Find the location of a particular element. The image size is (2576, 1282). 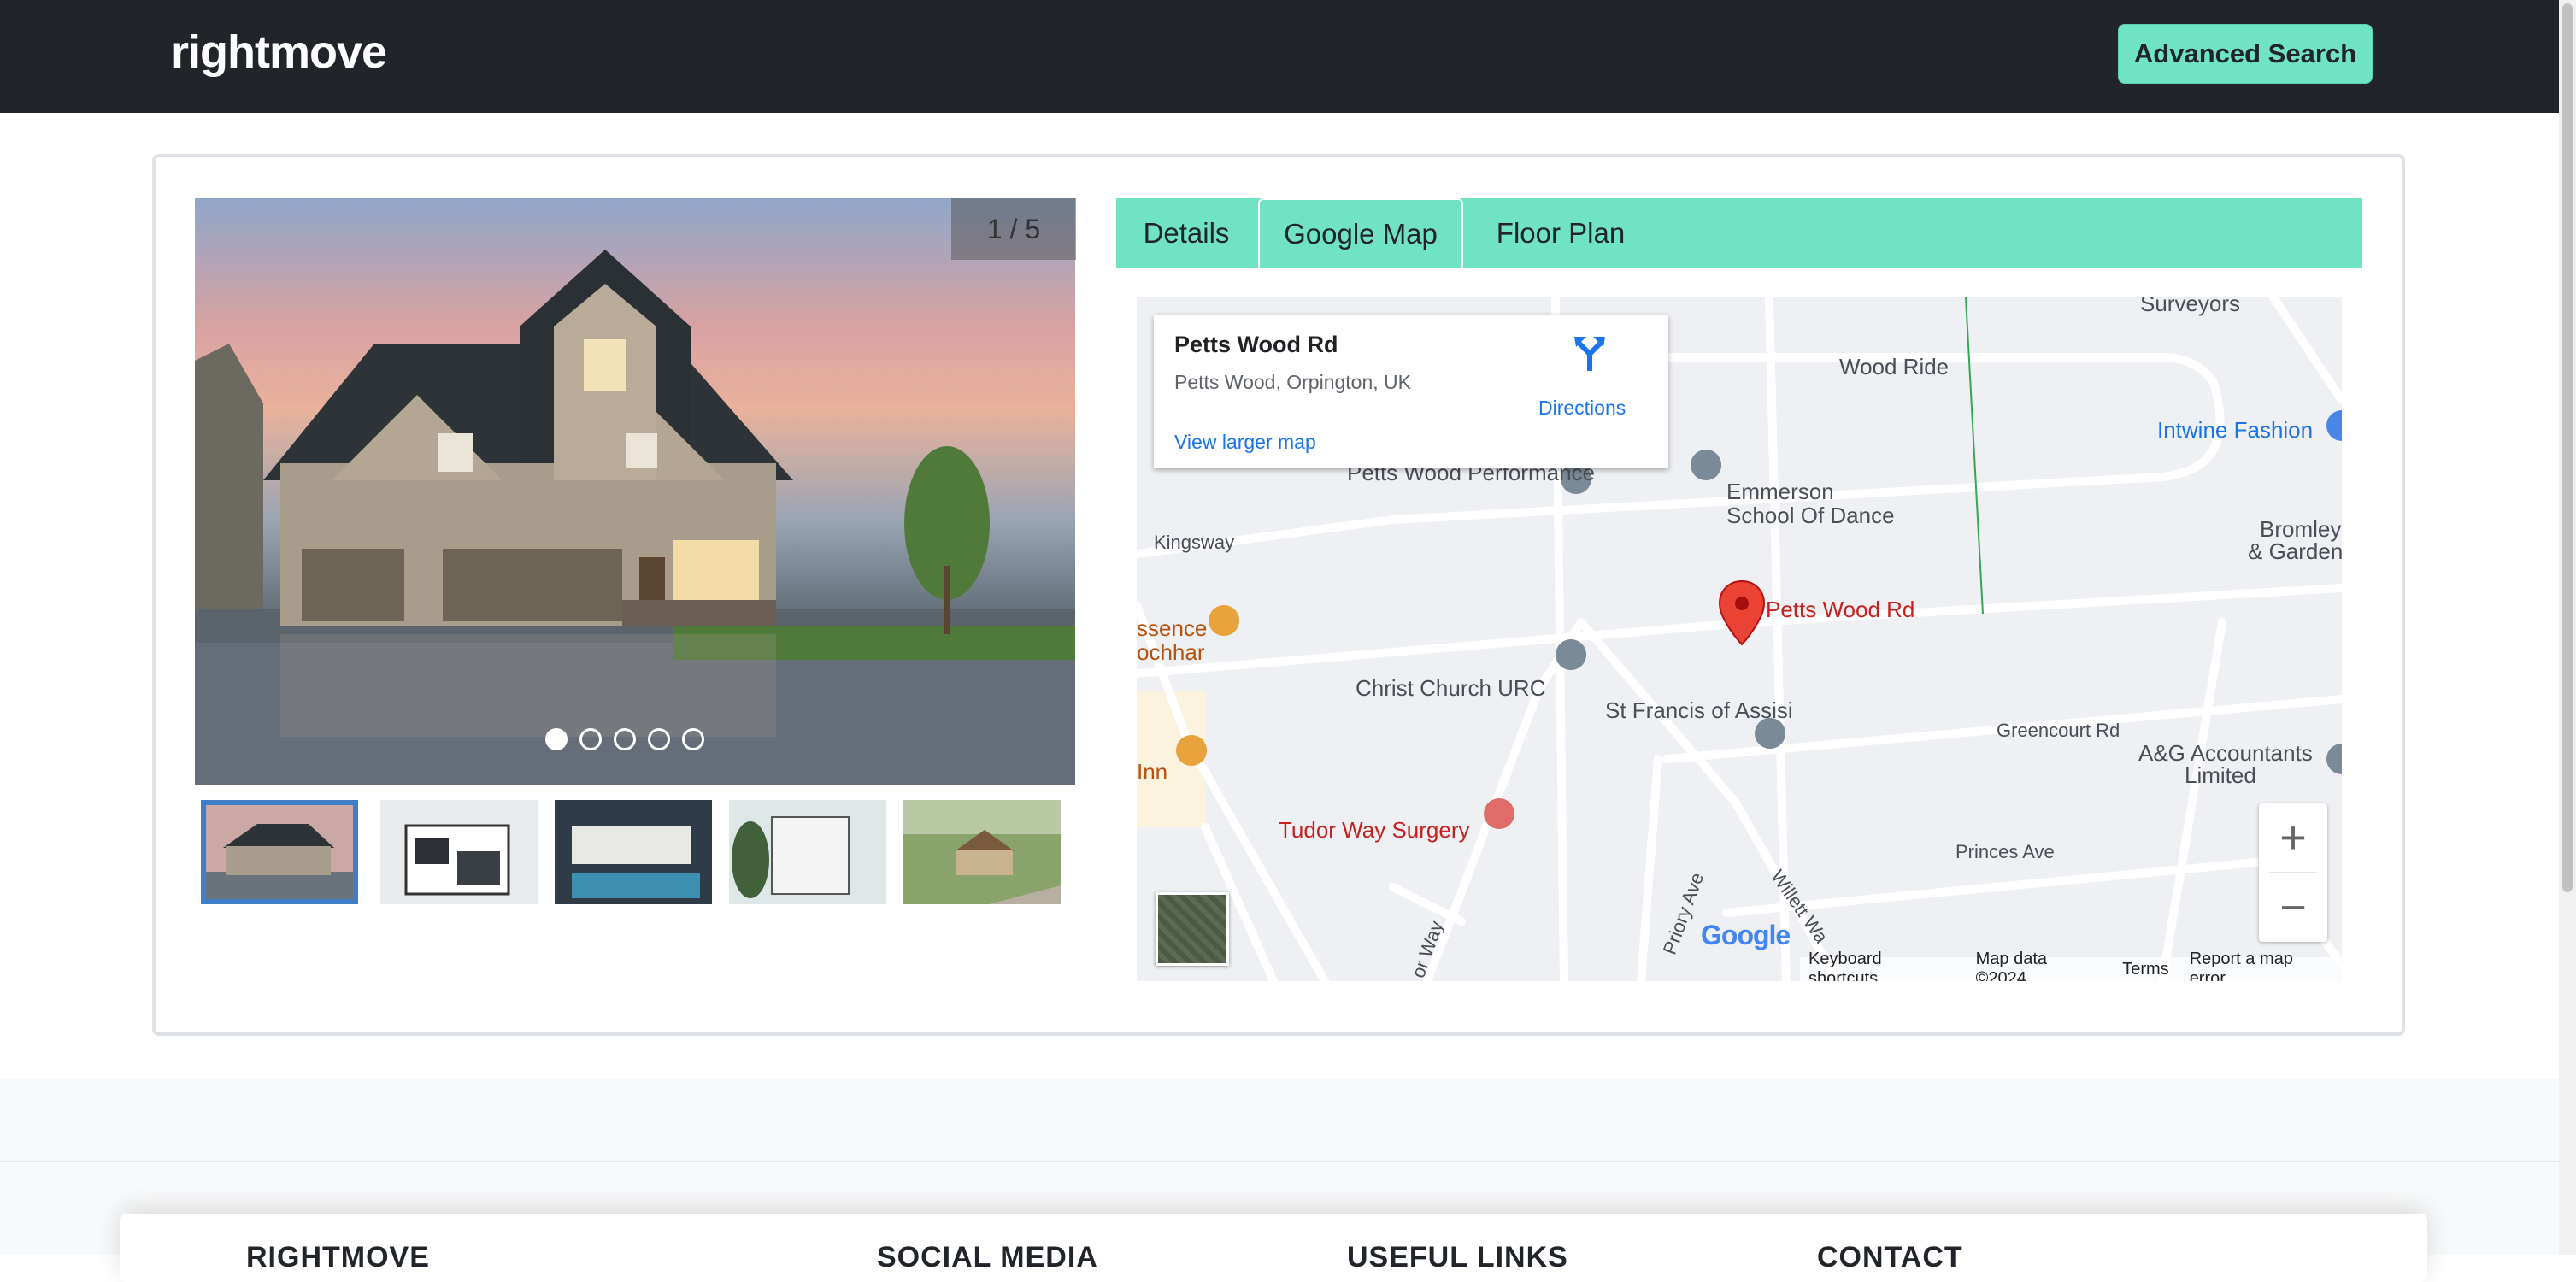

terms-link: Terms is located at coordinates (2145, 969).